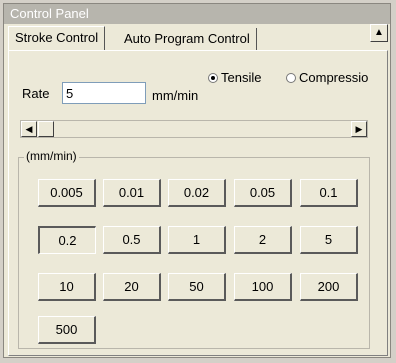 The width and height of the screenshot is (396, 363). I want to click on rate-preset-button: 5, so click(329, 240).